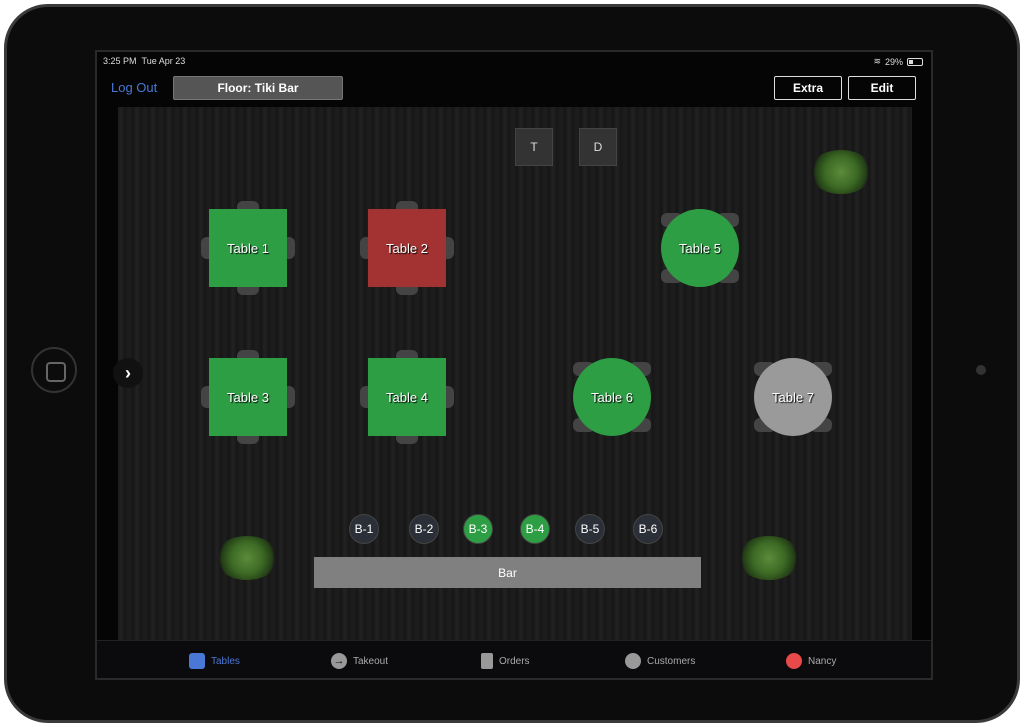 The image size is (1024, 727). I want to click on table-3: Table 3, so click(248, 397).